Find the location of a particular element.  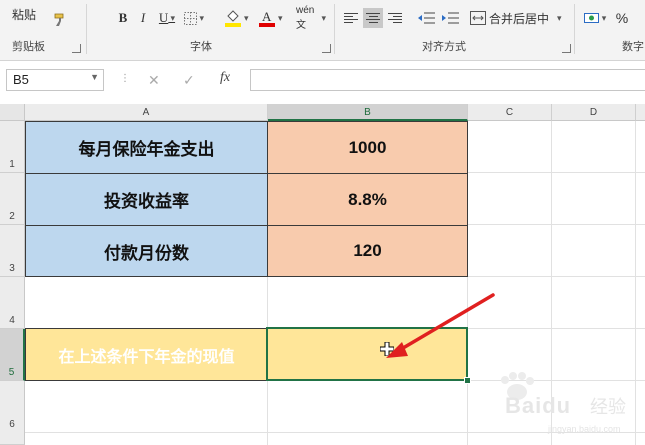

annotation-arrow-icon is located at coordinates (440, 325).